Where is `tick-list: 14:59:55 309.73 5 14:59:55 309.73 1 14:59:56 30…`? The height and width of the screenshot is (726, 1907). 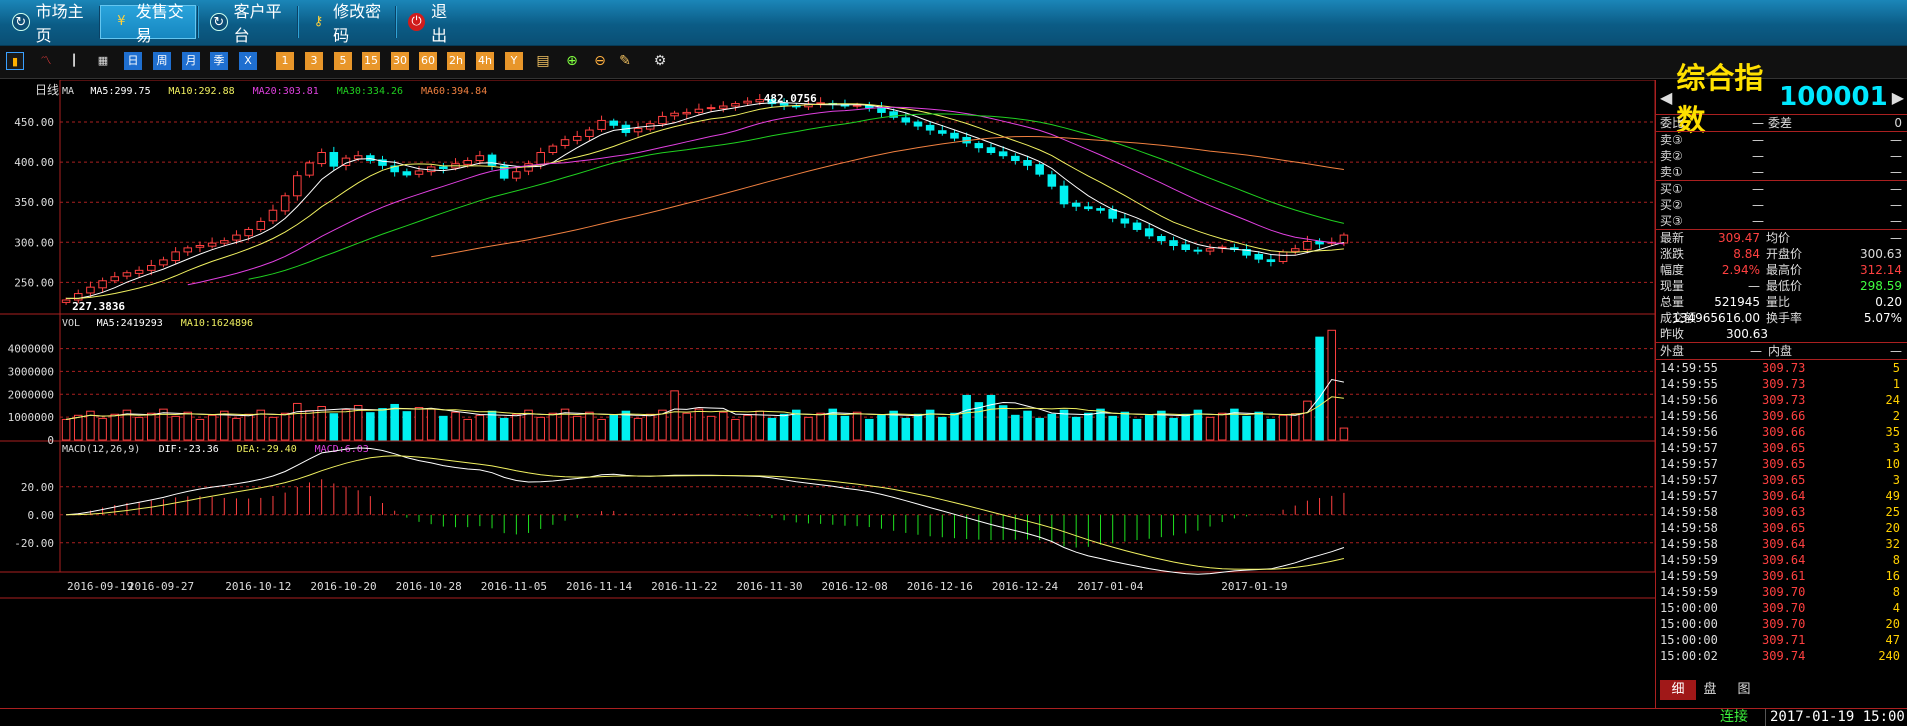 tick-list: 14:59:55 309.73 5 14:59:55 309.73 1 14:59:56 30… is located at coordinates (1781, 512).